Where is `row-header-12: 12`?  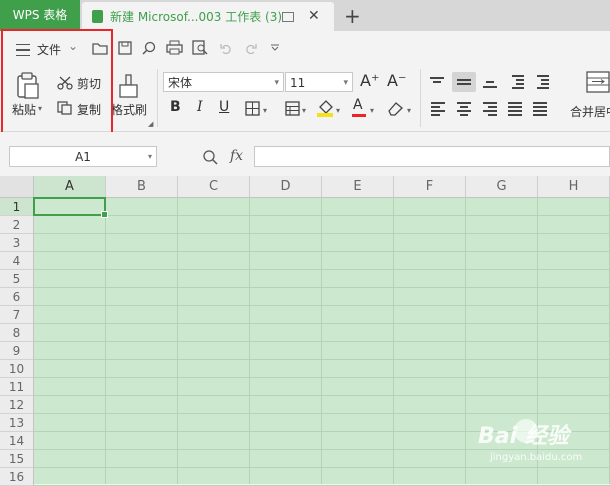 row-header-12: 12 is located at coordinates (17, 405).